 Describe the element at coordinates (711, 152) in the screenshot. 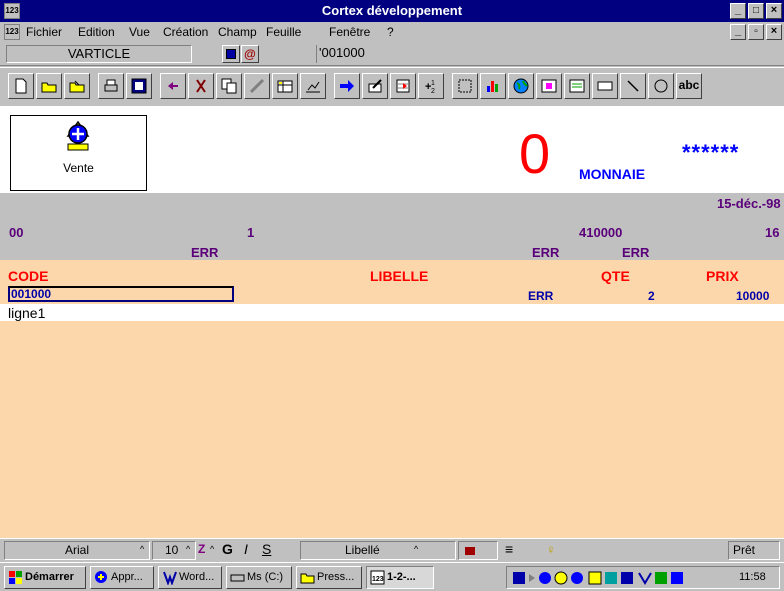

I see `stars-display: ******` at that location.